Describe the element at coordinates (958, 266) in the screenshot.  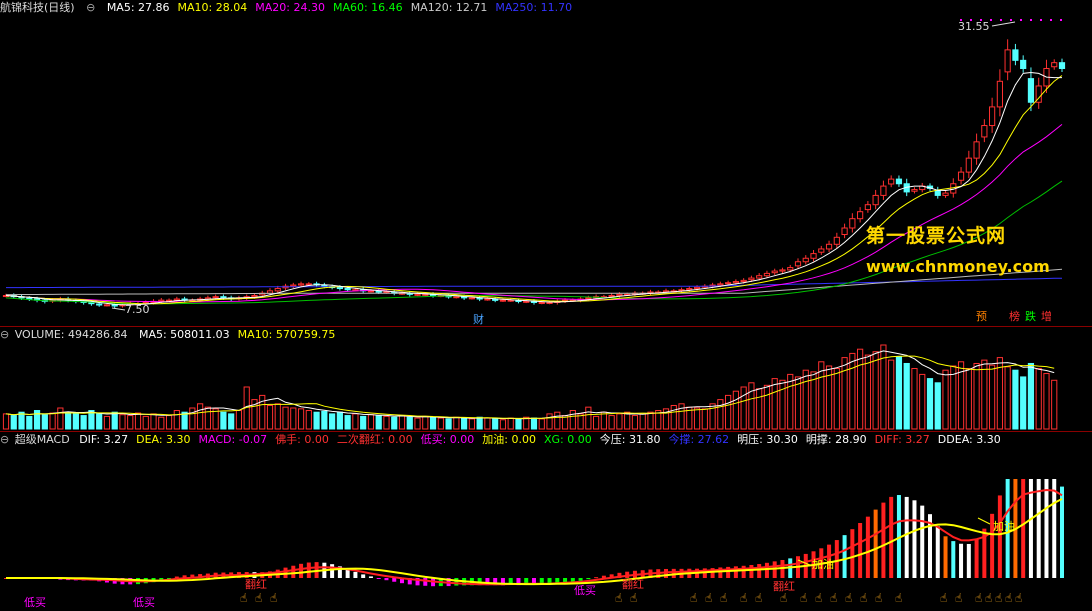
I see `watermark-url: www.chnmoney.com` at that location.